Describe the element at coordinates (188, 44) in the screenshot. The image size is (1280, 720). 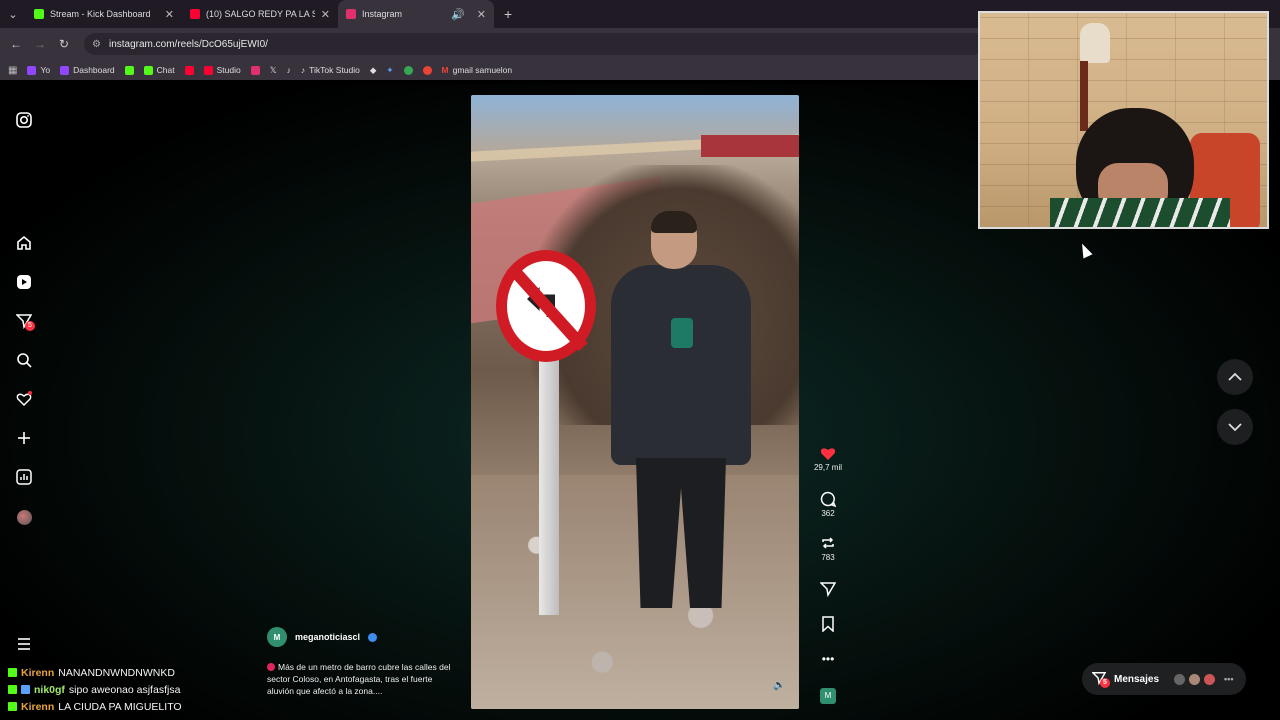
I see `url-text: instagram.com/reels/DcO65ujEWI0/` at that location.